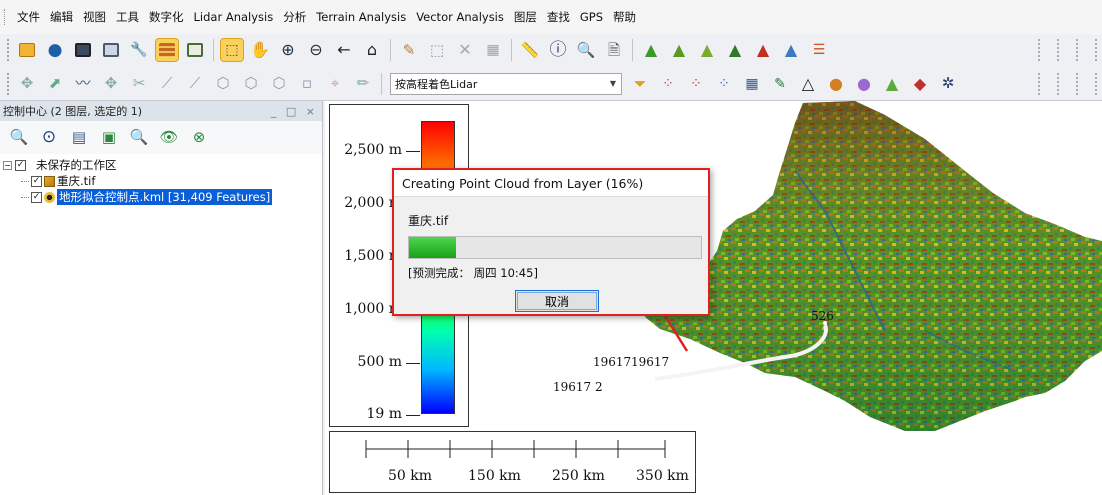 The image size is (1102, 495). What do you see at coordinates (167, 50) in the screenshot?
I see `layers-panel-icon` at bounding box center [167, 50].